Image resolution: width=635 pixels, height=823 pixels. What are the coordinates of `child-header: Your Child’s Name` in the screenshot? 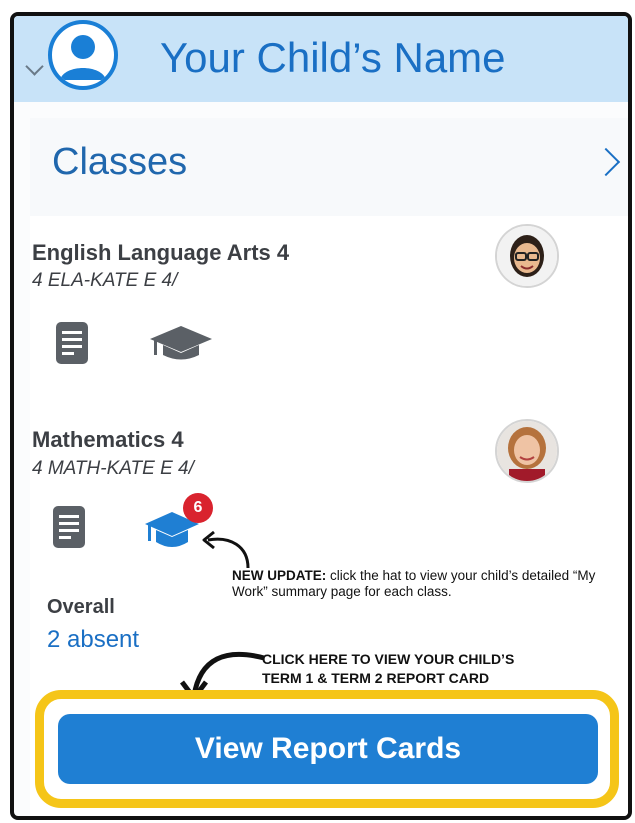 It's located at (321, 59).